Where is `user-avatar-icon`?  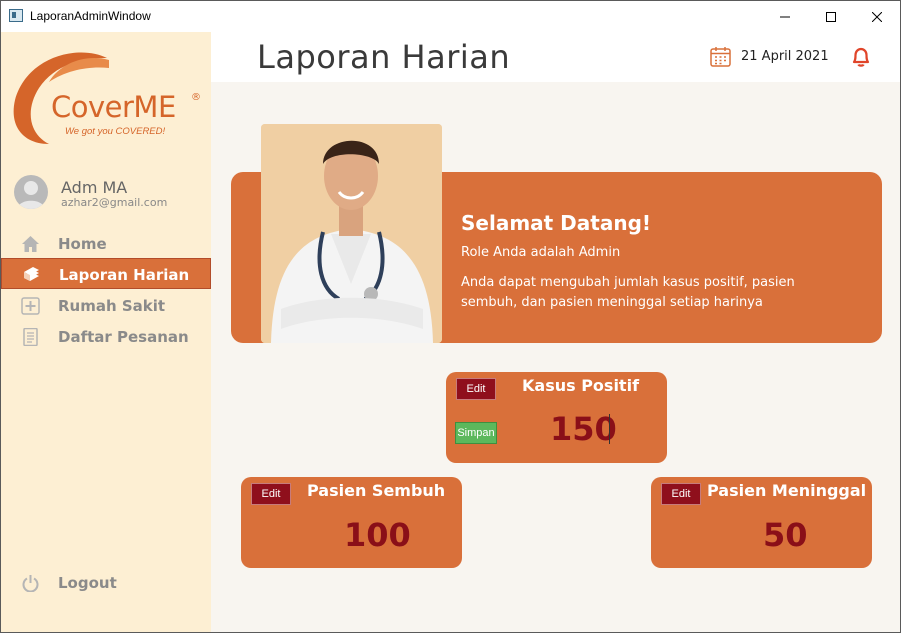
user-avatar-icon is located at coordinates (31, 195).